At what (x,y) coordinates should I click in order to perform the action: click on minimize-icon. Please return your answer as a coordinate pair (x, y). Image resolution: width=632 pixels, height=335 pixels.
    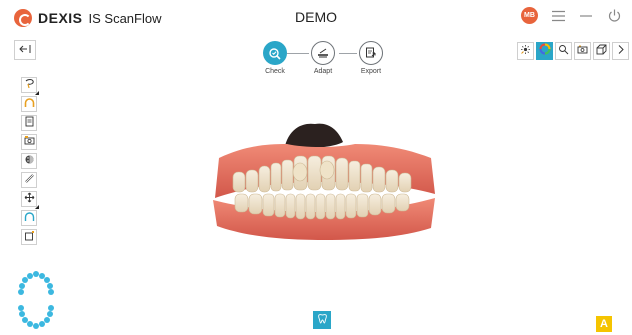
    Looking at the image, I should click on (586, 16).